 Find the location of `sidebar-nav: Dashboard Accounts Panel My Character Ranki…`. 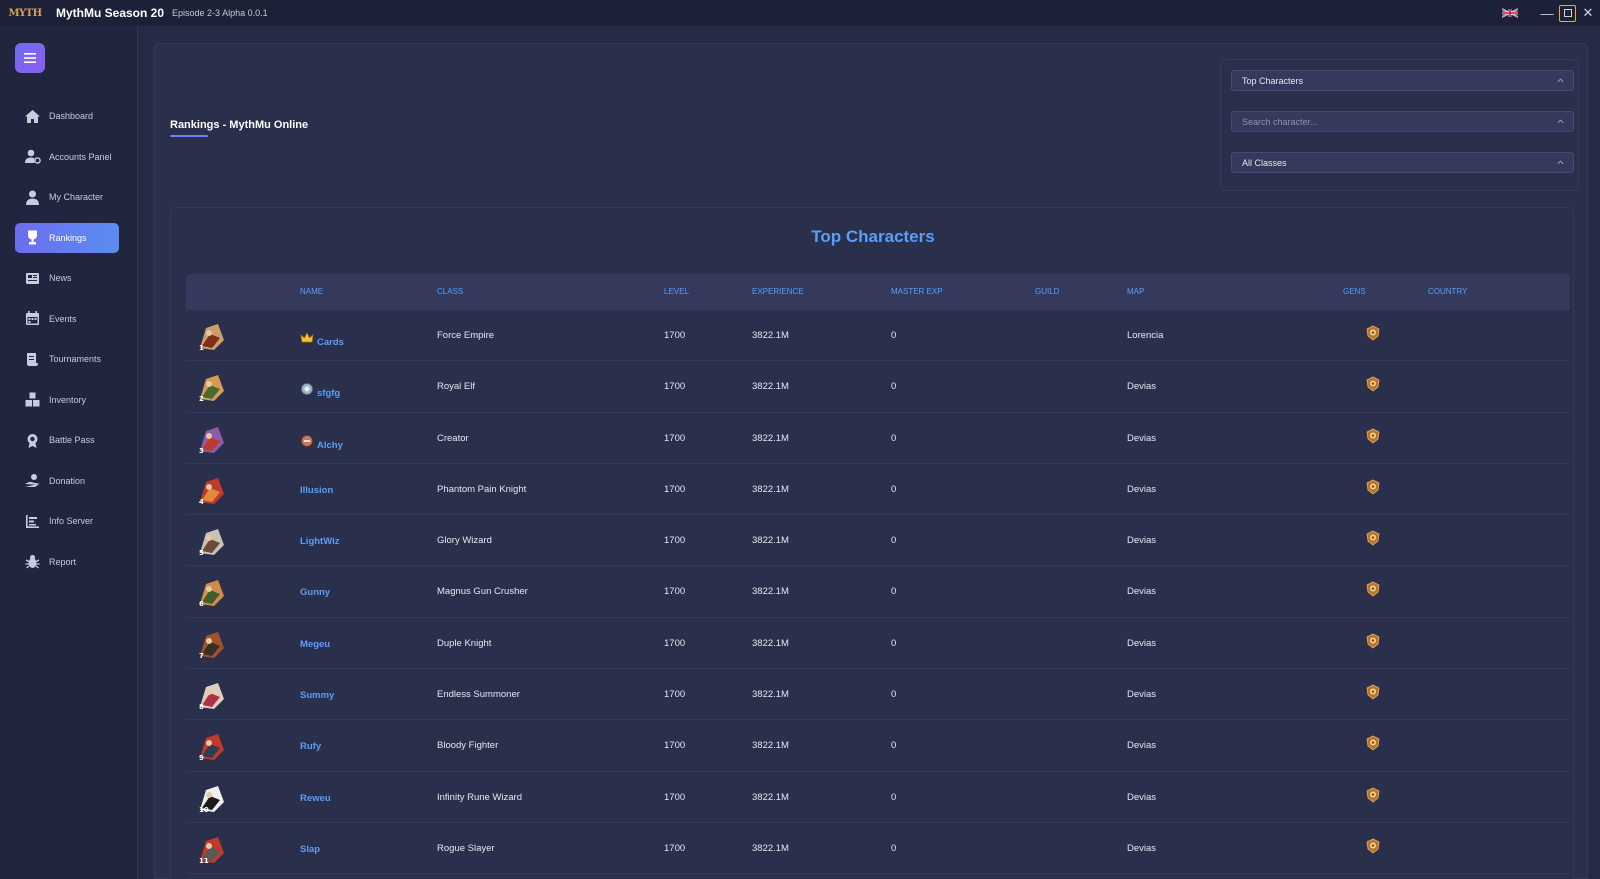

sidebar-nav: Dashboard Accounts Panel My Character Ranki… is located at coordinates (67, 344).